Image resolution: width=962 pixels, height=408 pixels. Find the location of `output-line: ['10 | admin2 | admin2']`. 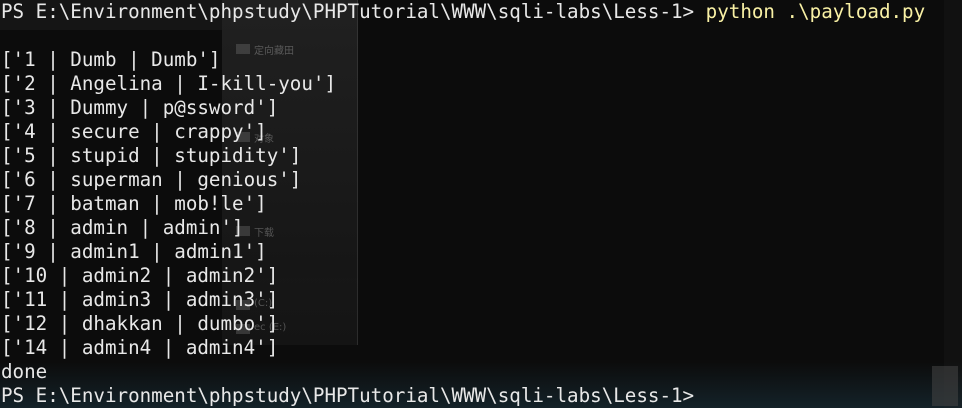

output-line: ['10 | admin2 | admin2'] is located at coordinates (140, 275).